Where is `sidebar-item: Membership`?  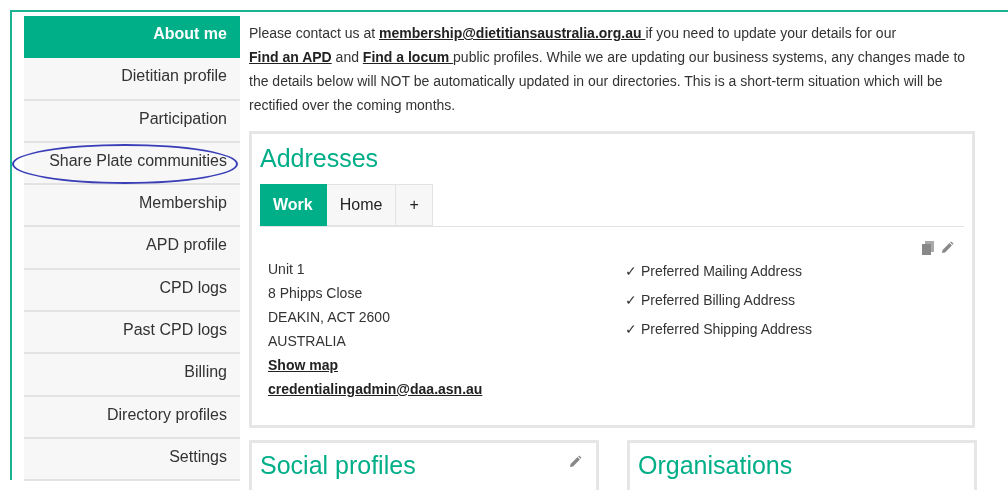 sidebar-item: Membership is located at coordinates (132, 206).